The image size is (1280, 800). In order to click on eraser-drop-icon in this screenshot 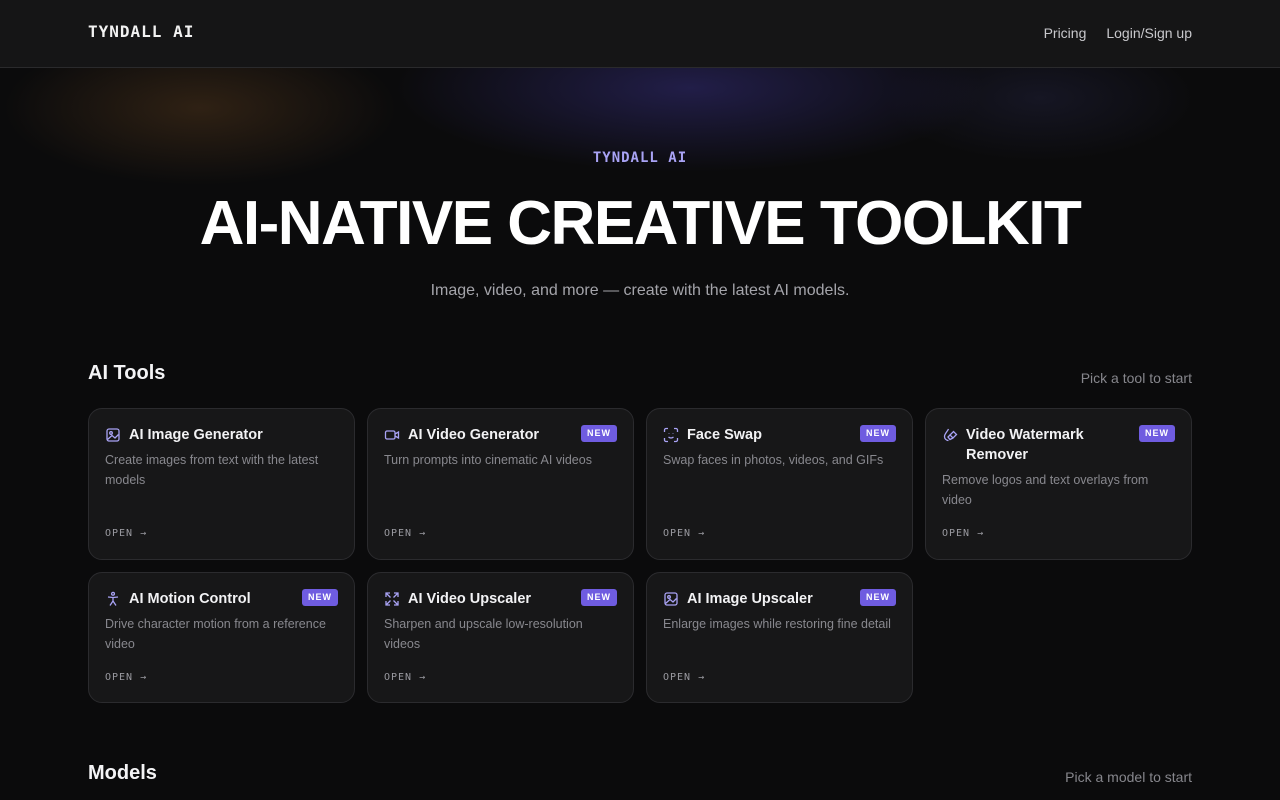, I will do `click(950, 435)`.